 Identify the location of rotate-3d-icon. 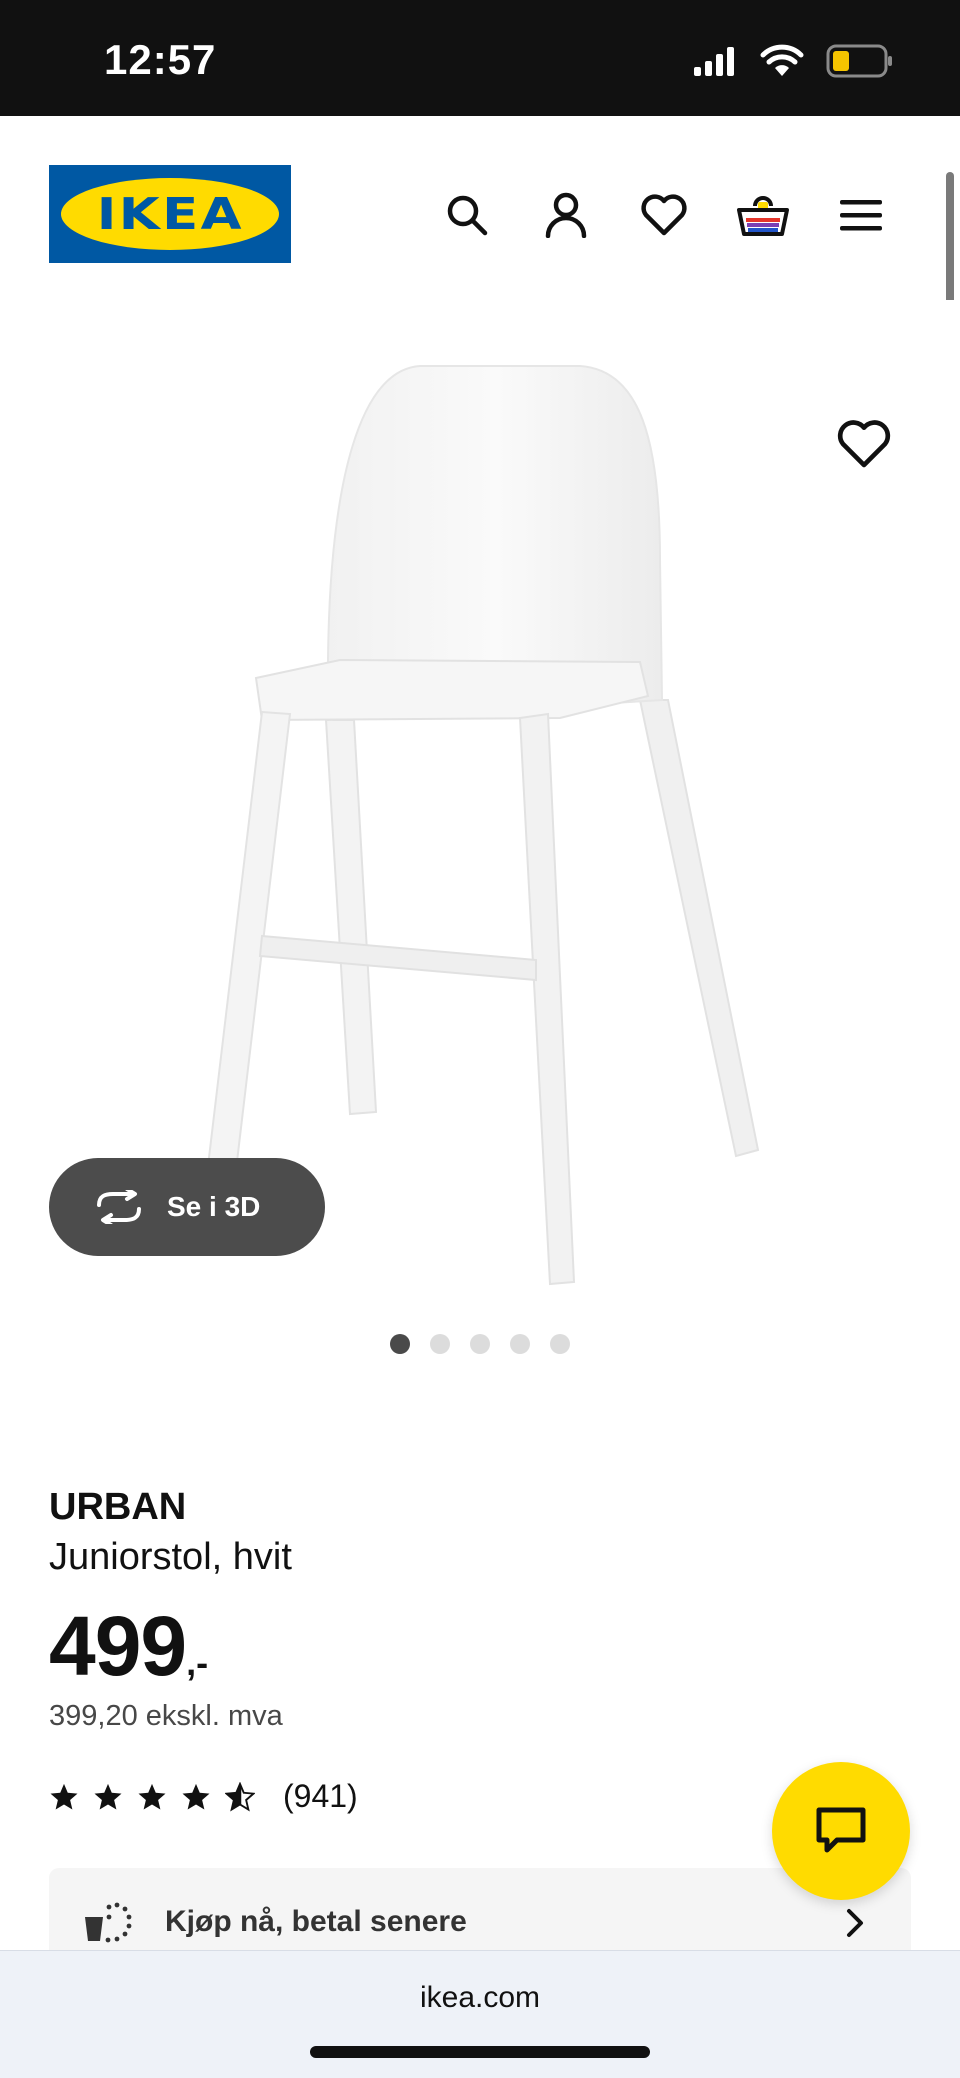
(119, 1207).